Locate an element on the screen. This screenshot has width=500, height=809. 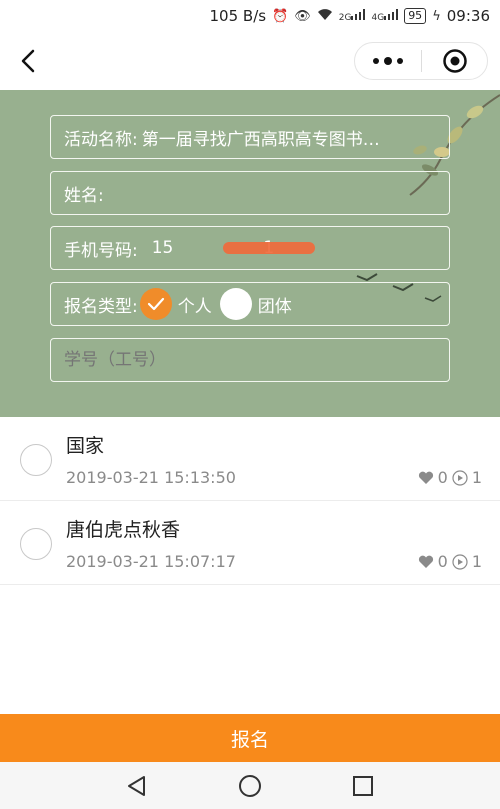
name-field: 姓名: is located at coordinates (250, 193).